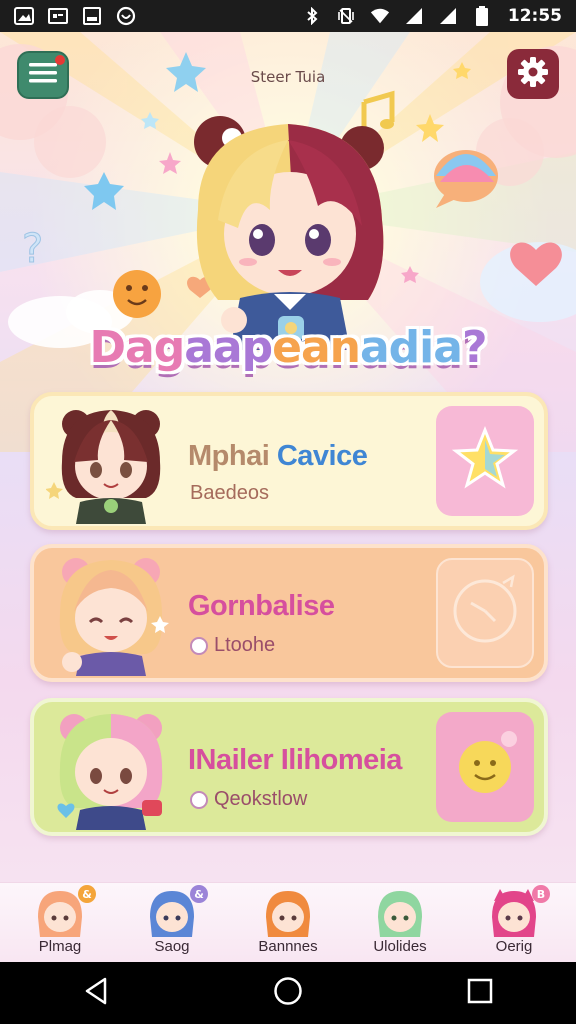 The height and width of the screenshot is (1024, 576). I want to click on recents-square-icon, so click(480, 993).